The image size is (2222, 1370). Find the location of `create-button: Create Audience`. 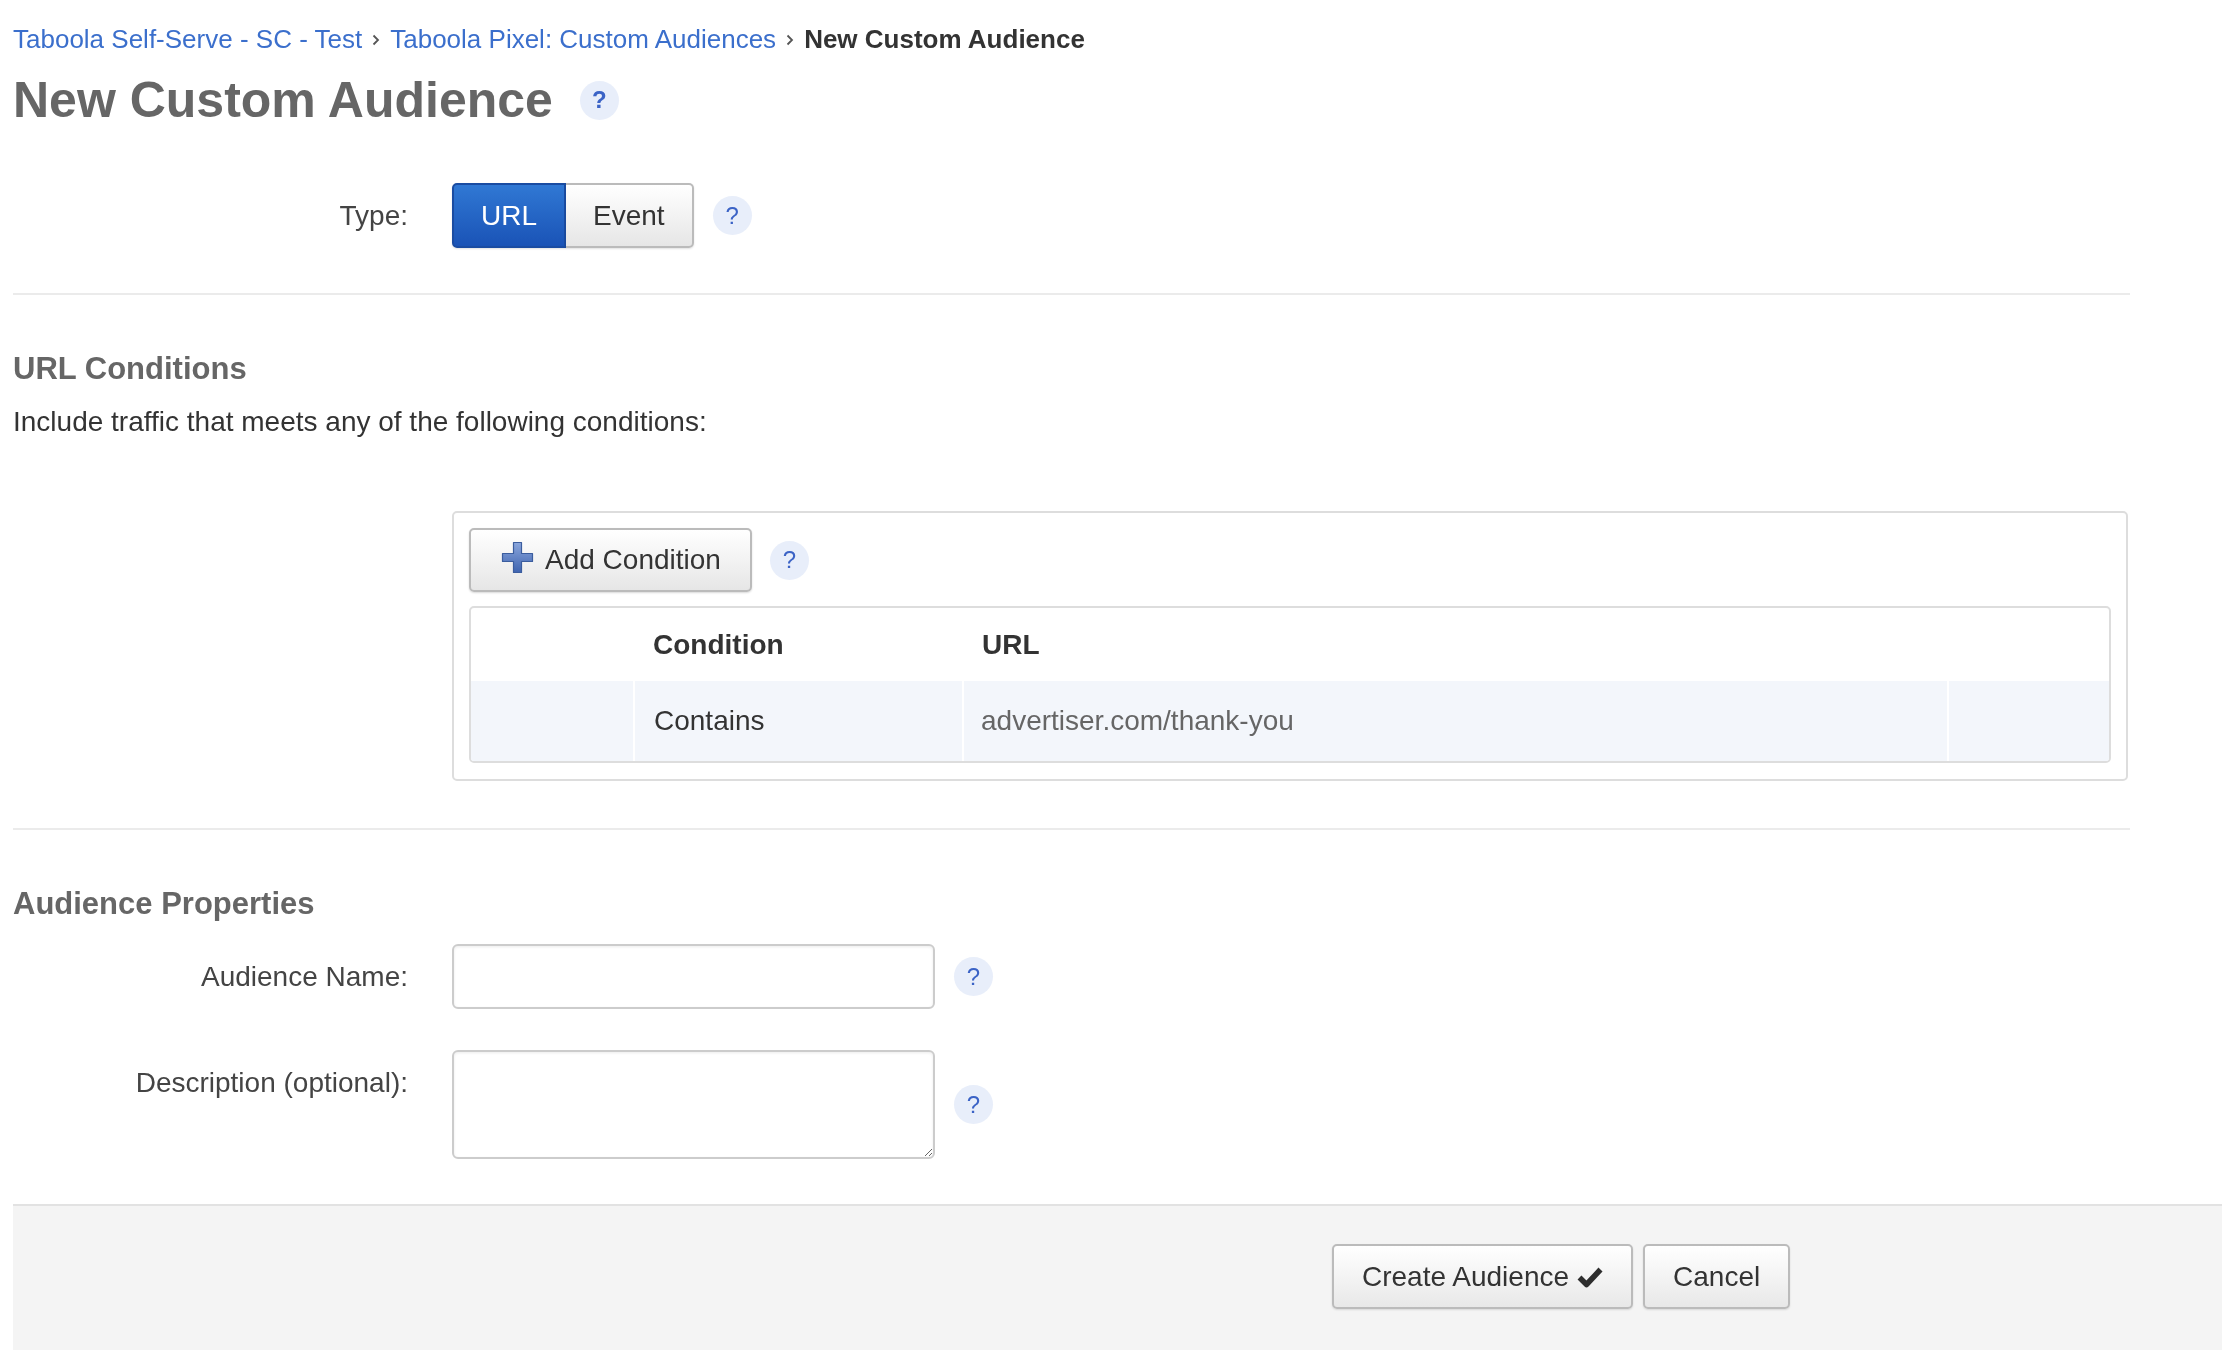

create-button: Create Audience is located at coordinates (1483, 1276).